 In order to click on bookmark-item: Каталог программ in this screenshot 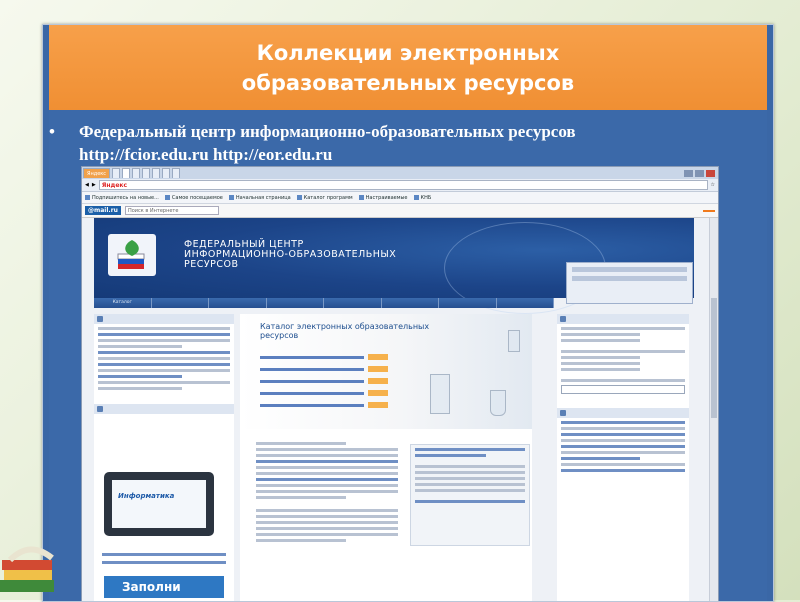, I will do `click(324, 197)`.